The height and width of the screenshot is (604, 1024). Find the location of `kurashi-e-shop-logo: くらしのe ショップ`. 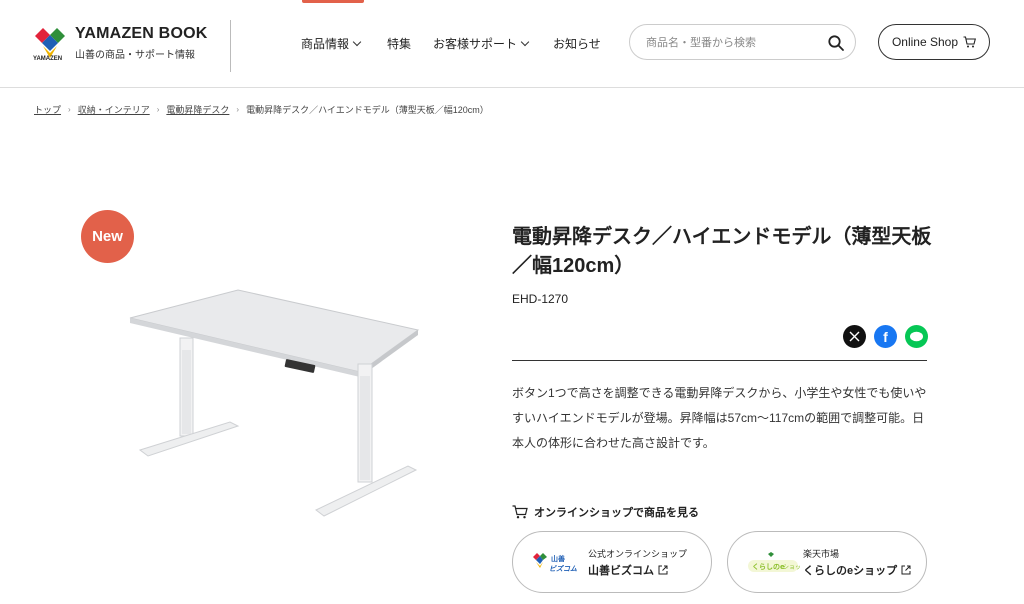

kurashi-e-shop-logo: くらしのe ショップ is located at coordinates (774, 562).